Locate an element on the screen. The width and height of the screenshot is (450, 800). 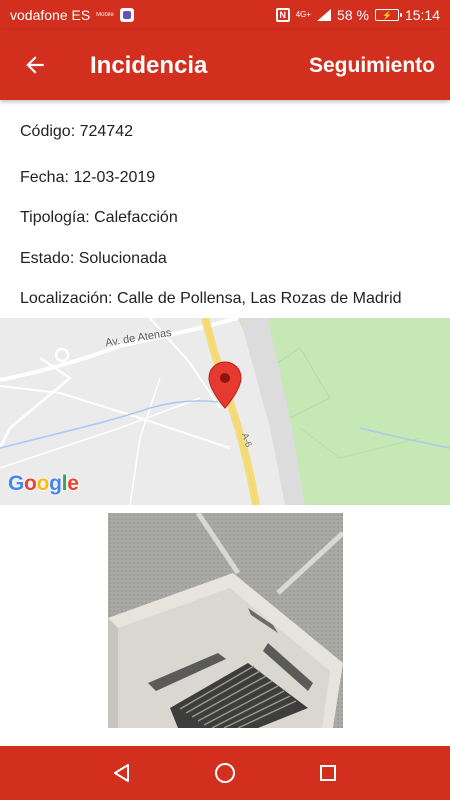
circle-home-icon is located at coordinates (224, 773).